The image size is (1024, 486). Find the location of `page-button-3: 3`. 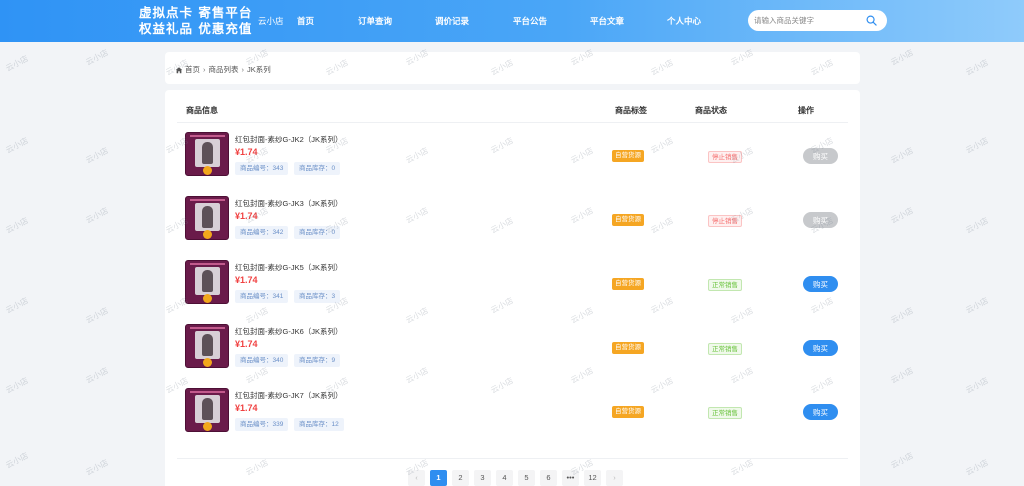

page-button-3: 3 is located at coordinates (482, 478).